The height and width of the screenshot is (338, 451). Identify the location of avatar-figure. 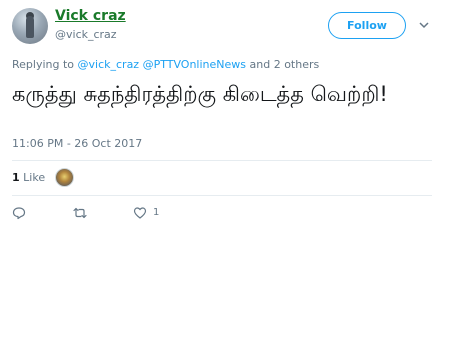
(30, 27).